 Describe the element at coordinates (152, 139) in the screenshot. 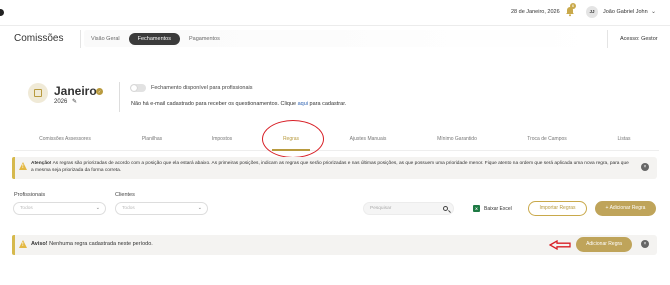

I see `tab-planilhas: Planilhas` at that location.